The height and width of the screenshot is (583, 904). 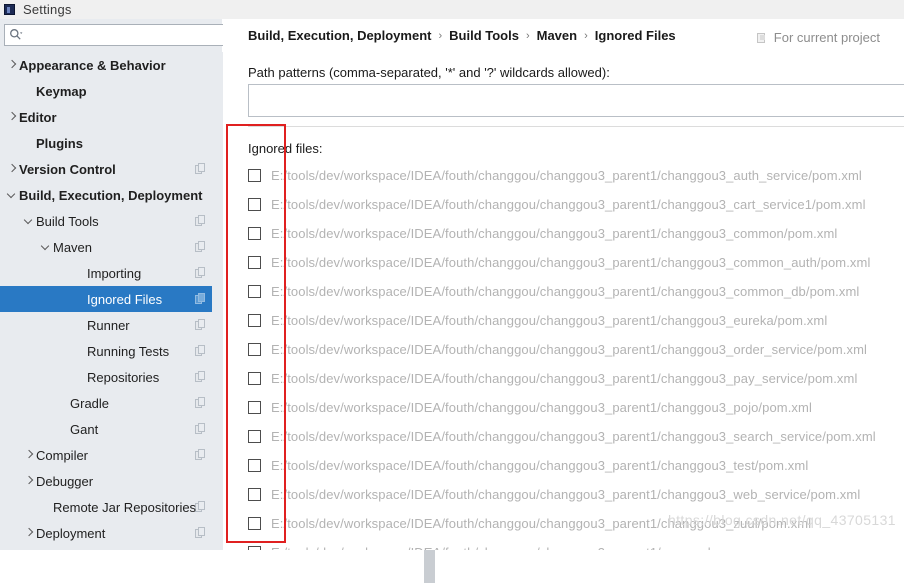 What do you see at coordinates (557, 35) in the screenshot?
I see `breadcrumb-crumb: Maven` at bounding box center [557, 35].